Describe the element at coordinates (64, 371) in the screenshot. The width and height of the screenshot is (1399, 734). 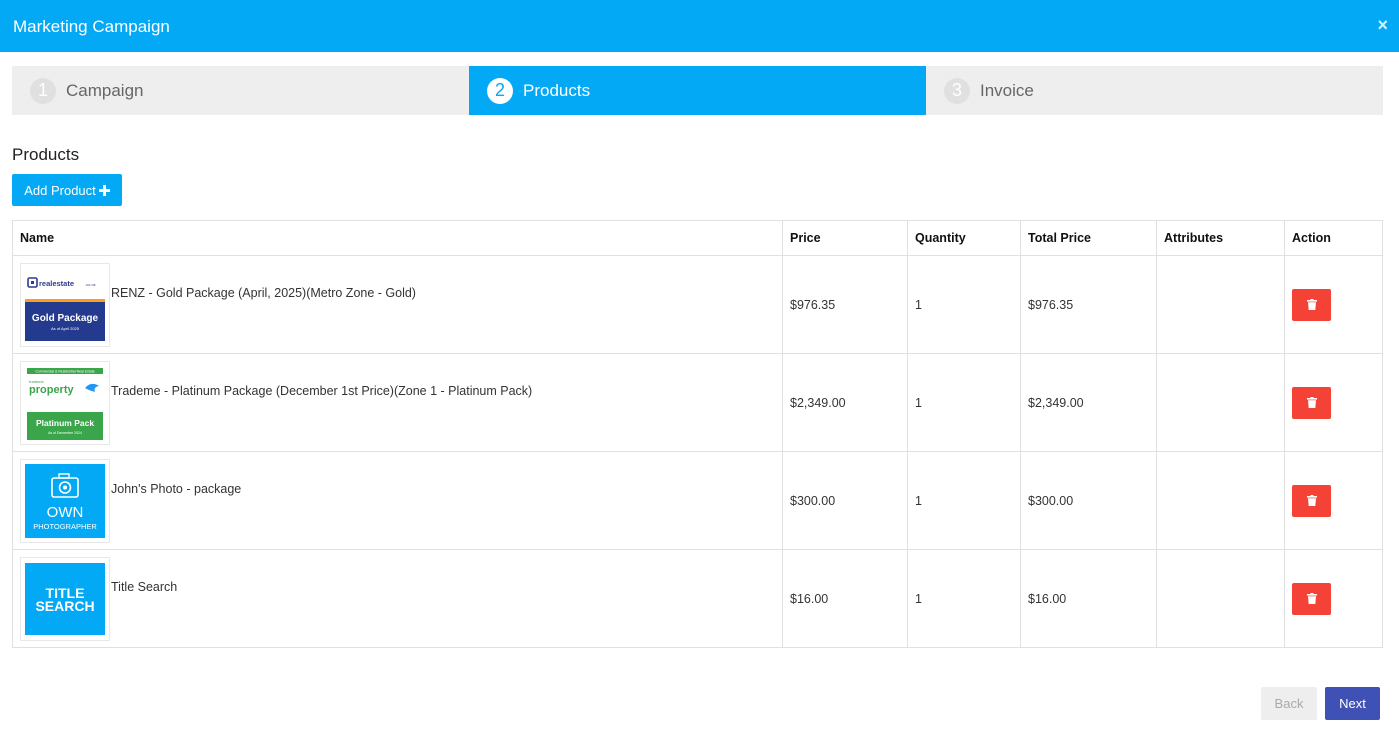
I see `thumb-top: Commercial & Residential Real Estate` at that location.